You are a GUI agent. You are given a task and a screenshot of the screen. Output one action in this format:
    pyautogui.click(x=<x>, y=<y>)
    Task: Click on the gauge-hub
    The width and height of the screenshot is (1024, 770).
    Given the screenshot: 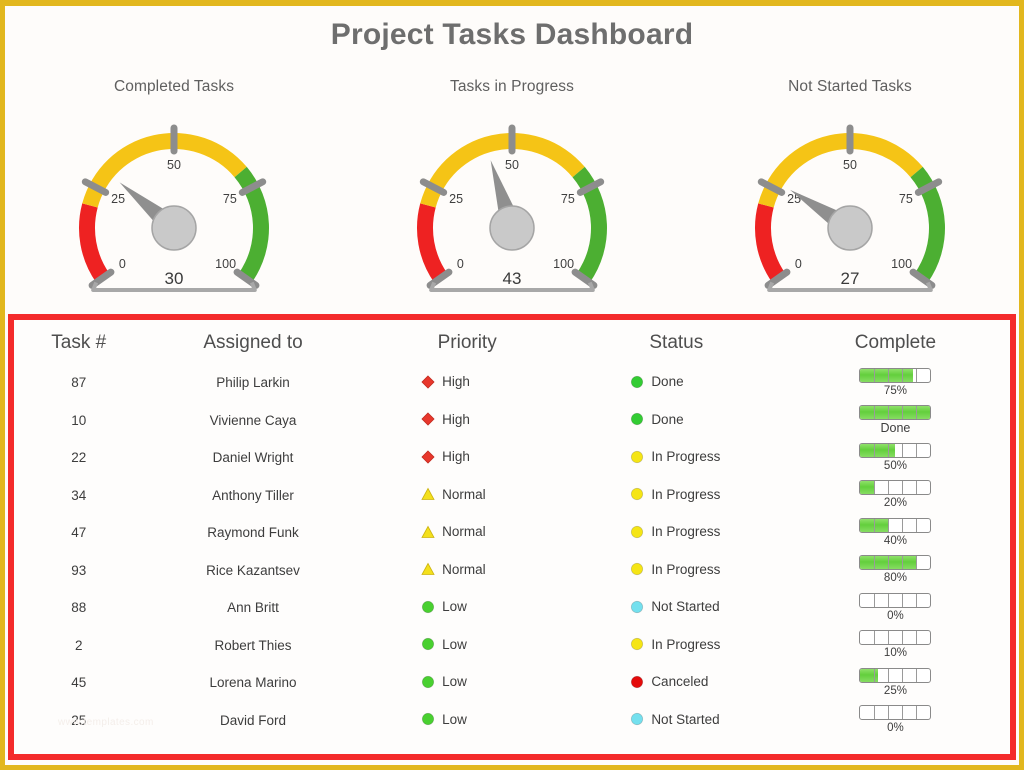 What is the action you would take?
    pyautogui.click(x=174, y=228)
    